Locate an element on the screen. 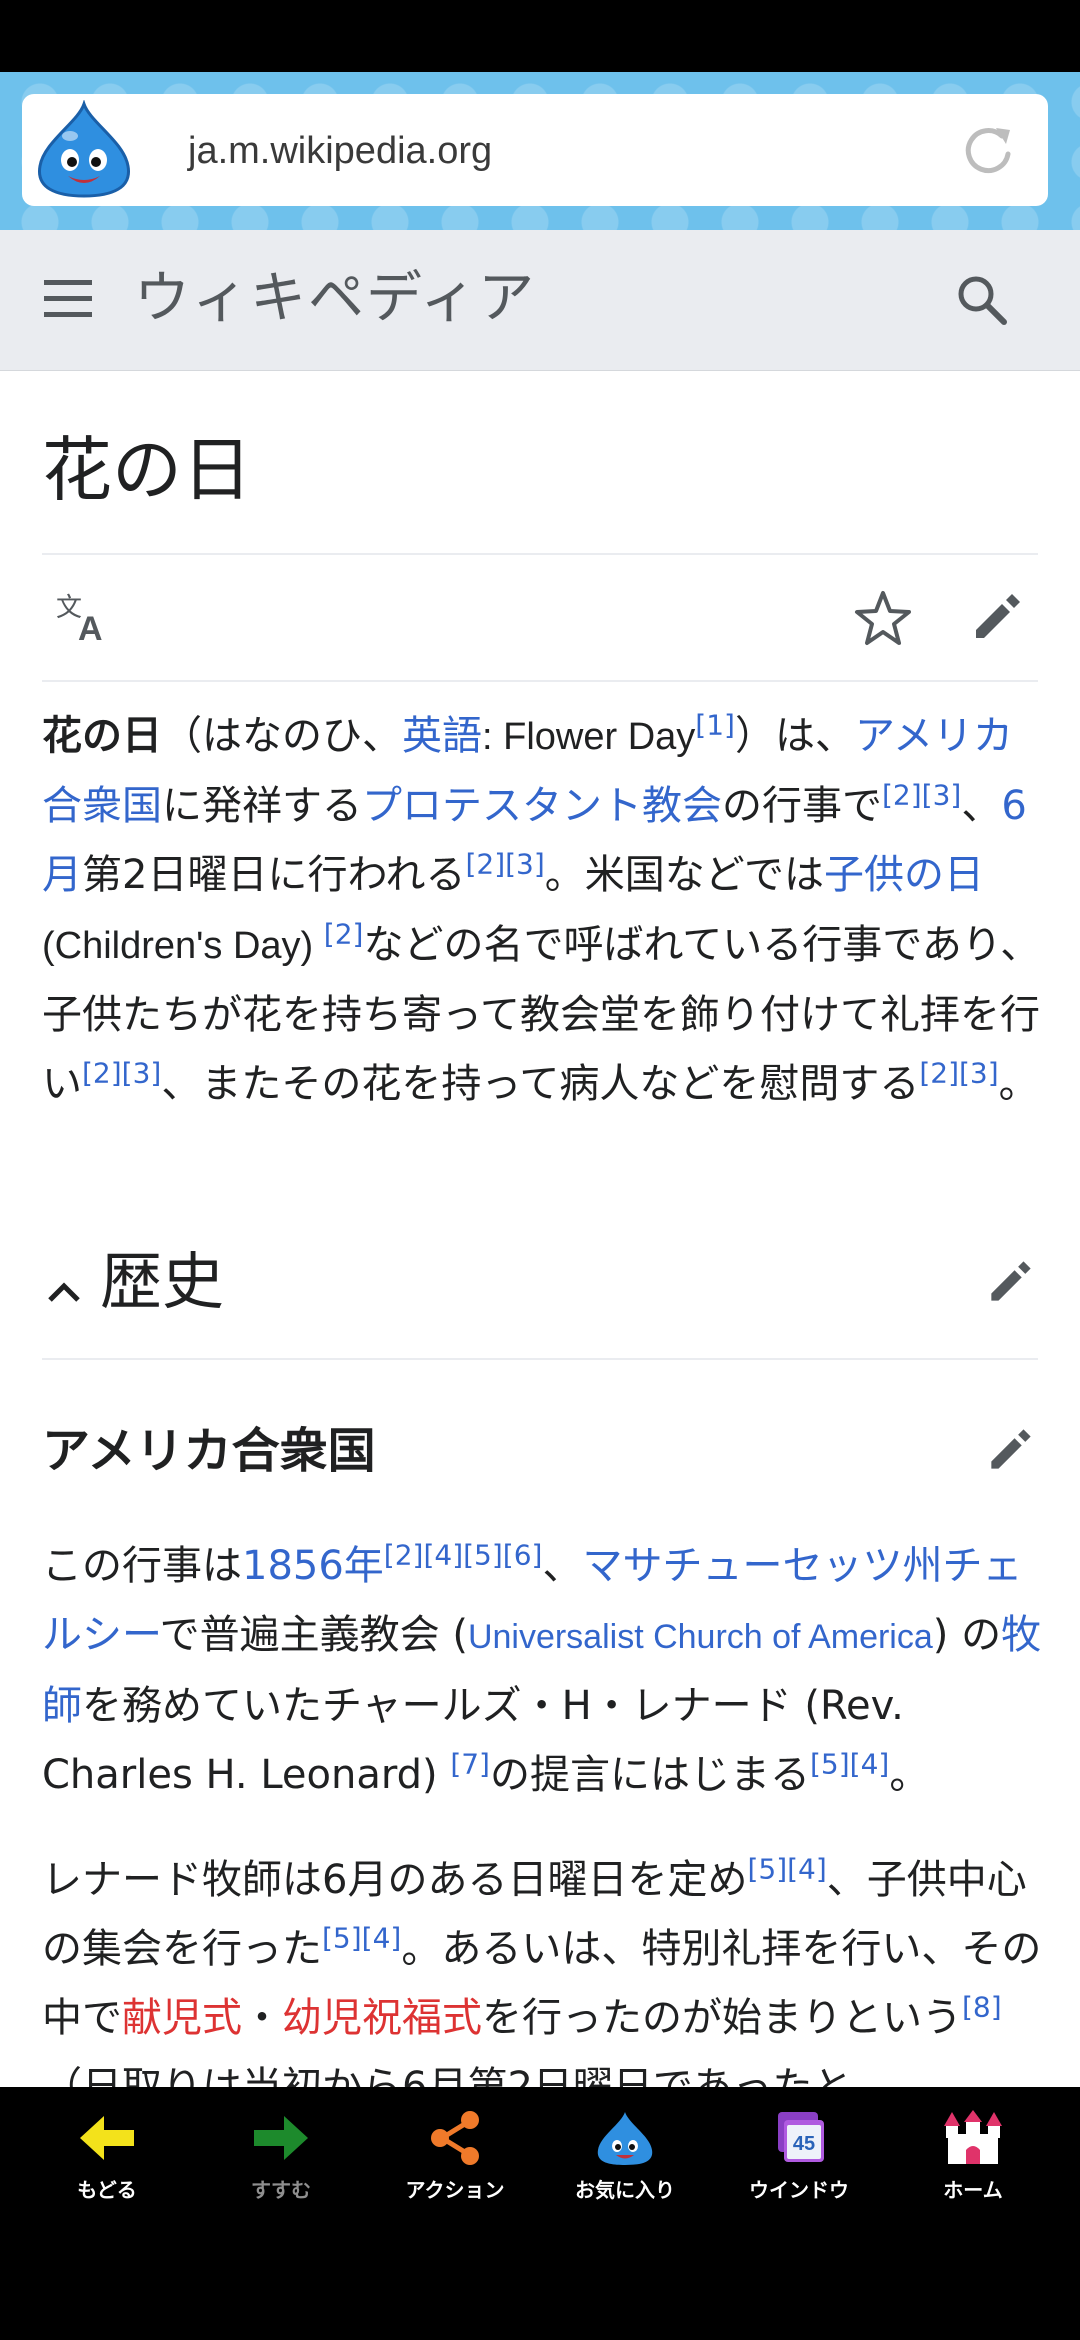 The height and width of the screenshot is (2340, 1080). language-icon: 文 A is located at coordinates (83, 618).